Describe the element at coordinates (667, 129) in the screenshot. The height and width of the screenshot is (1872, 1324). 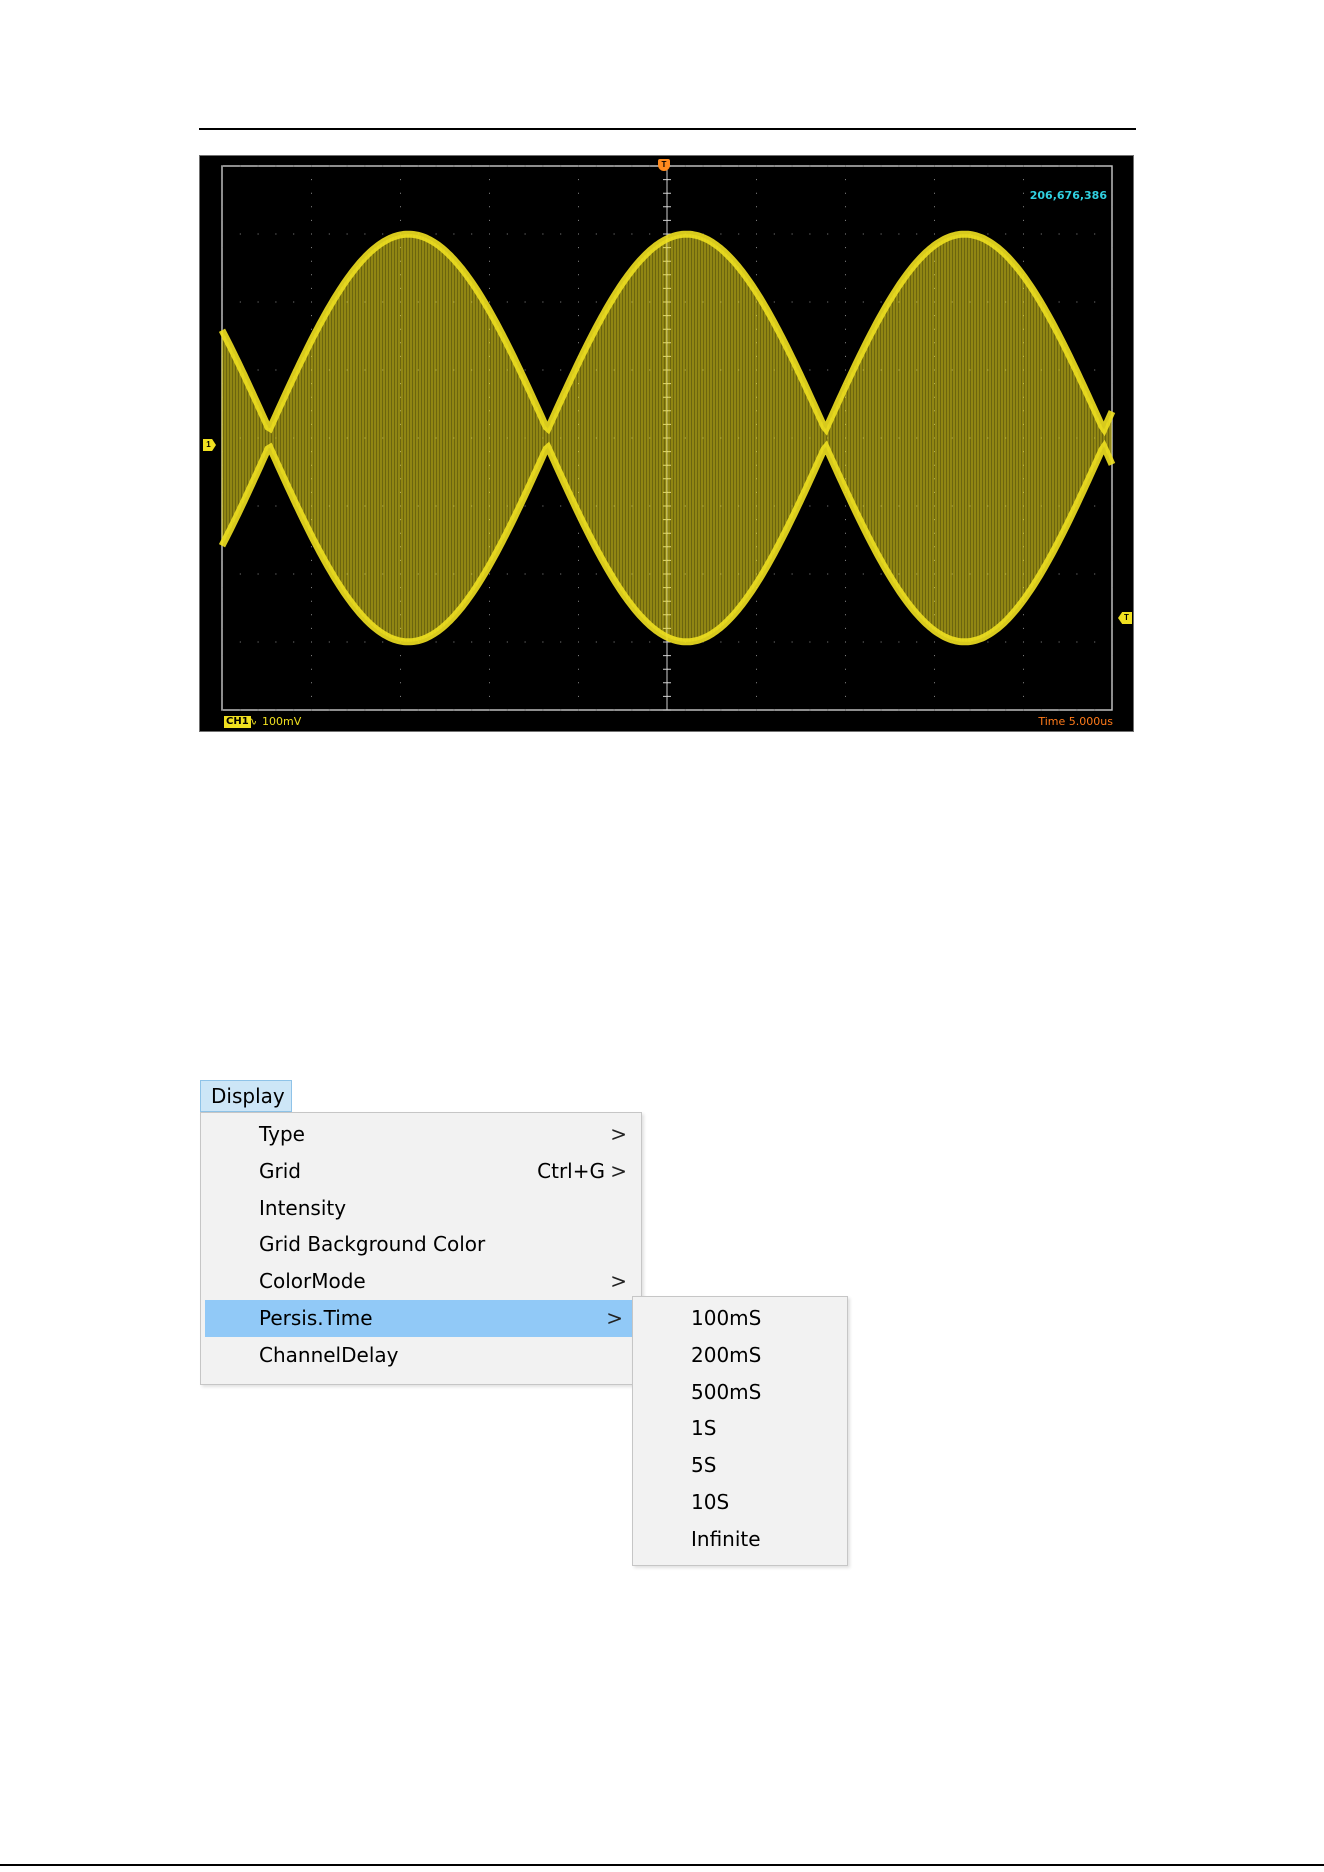
I see `page-header-rule` at that location.